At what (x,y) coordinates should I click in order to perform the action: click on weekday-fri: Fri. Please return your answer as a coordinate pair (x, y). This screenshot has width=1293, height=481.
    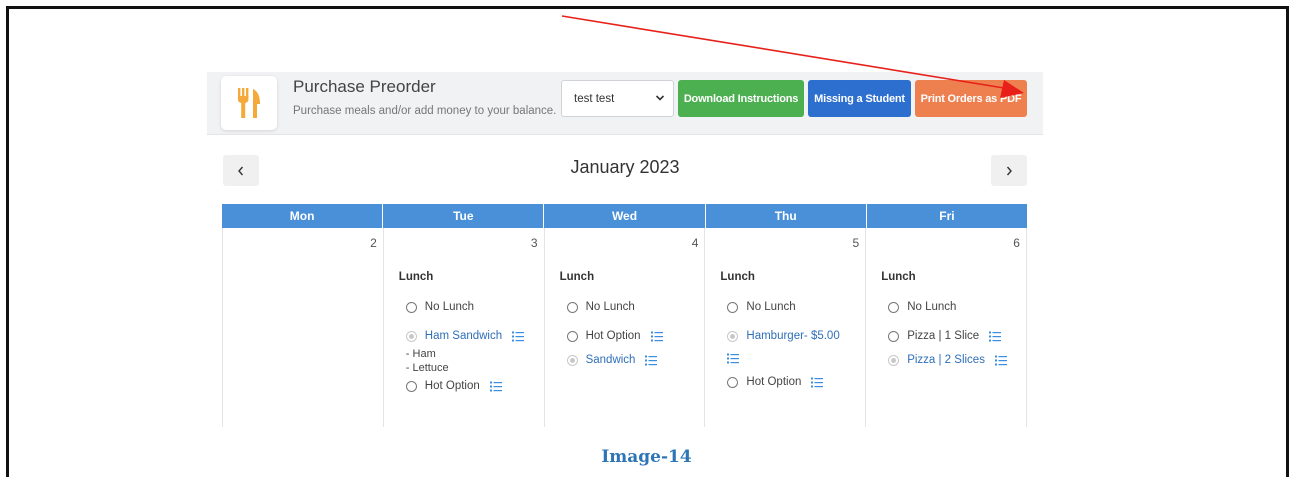
    Looking at the image, I should click on (947, 216).